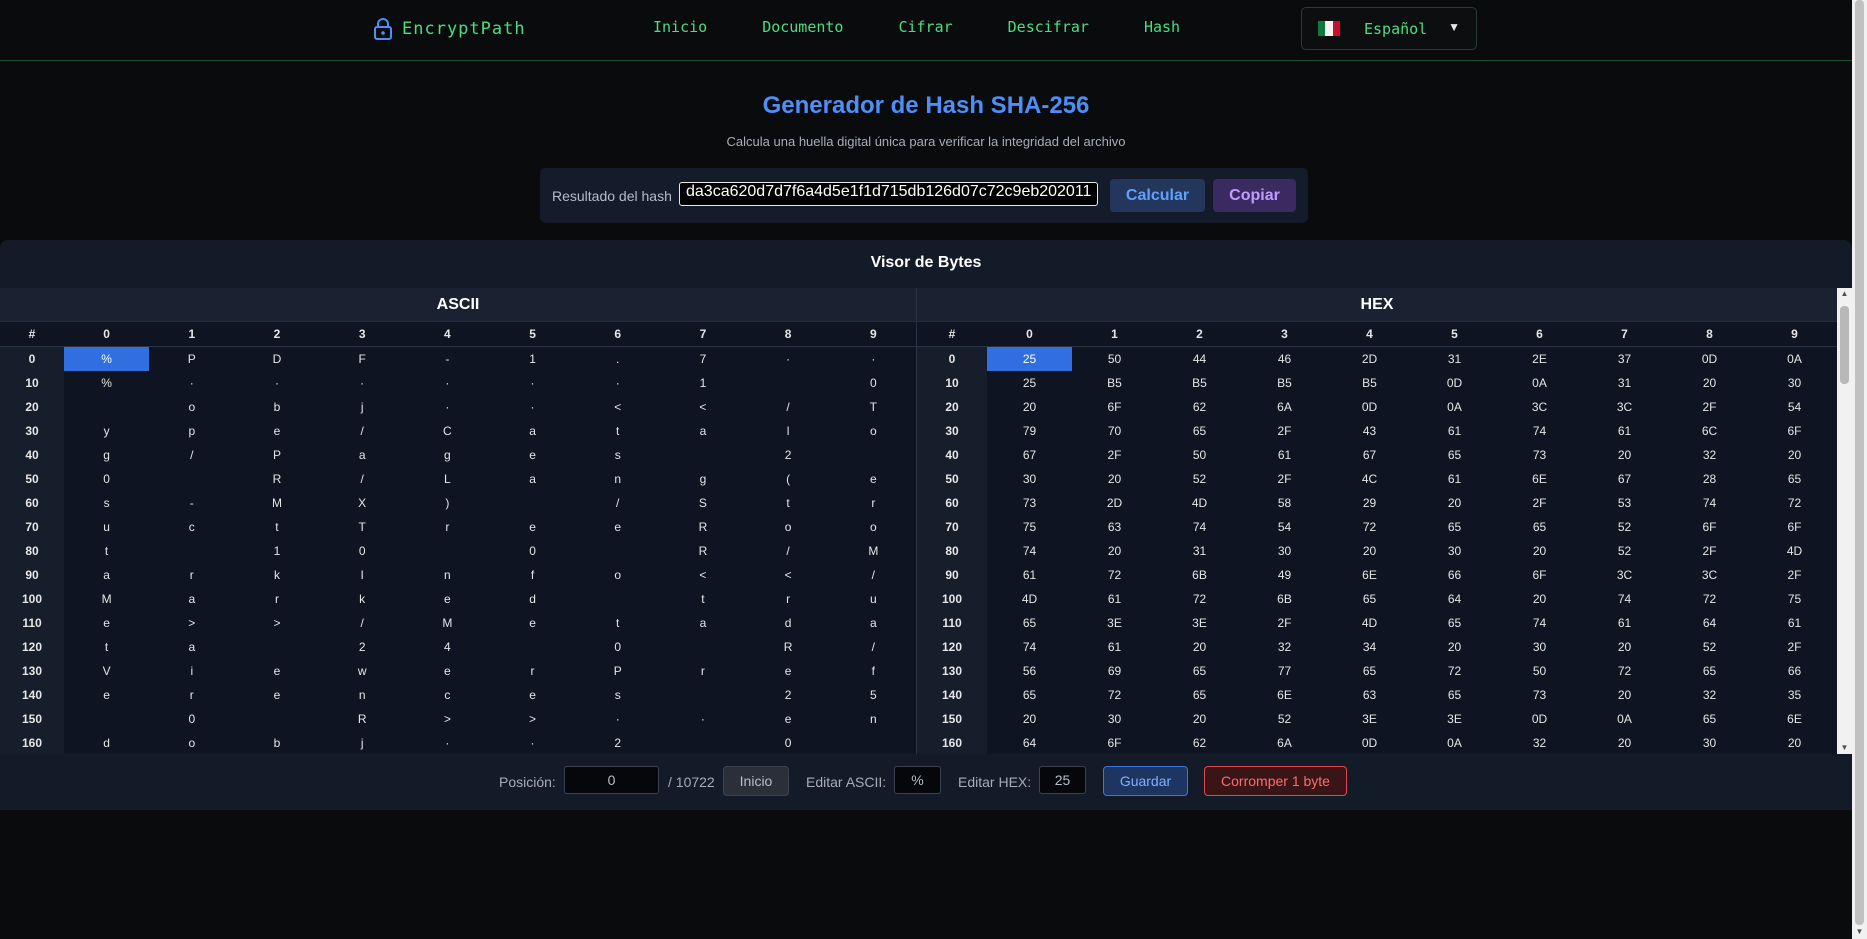  I want to click on go-start-button: Inicio, so click(756, 781).